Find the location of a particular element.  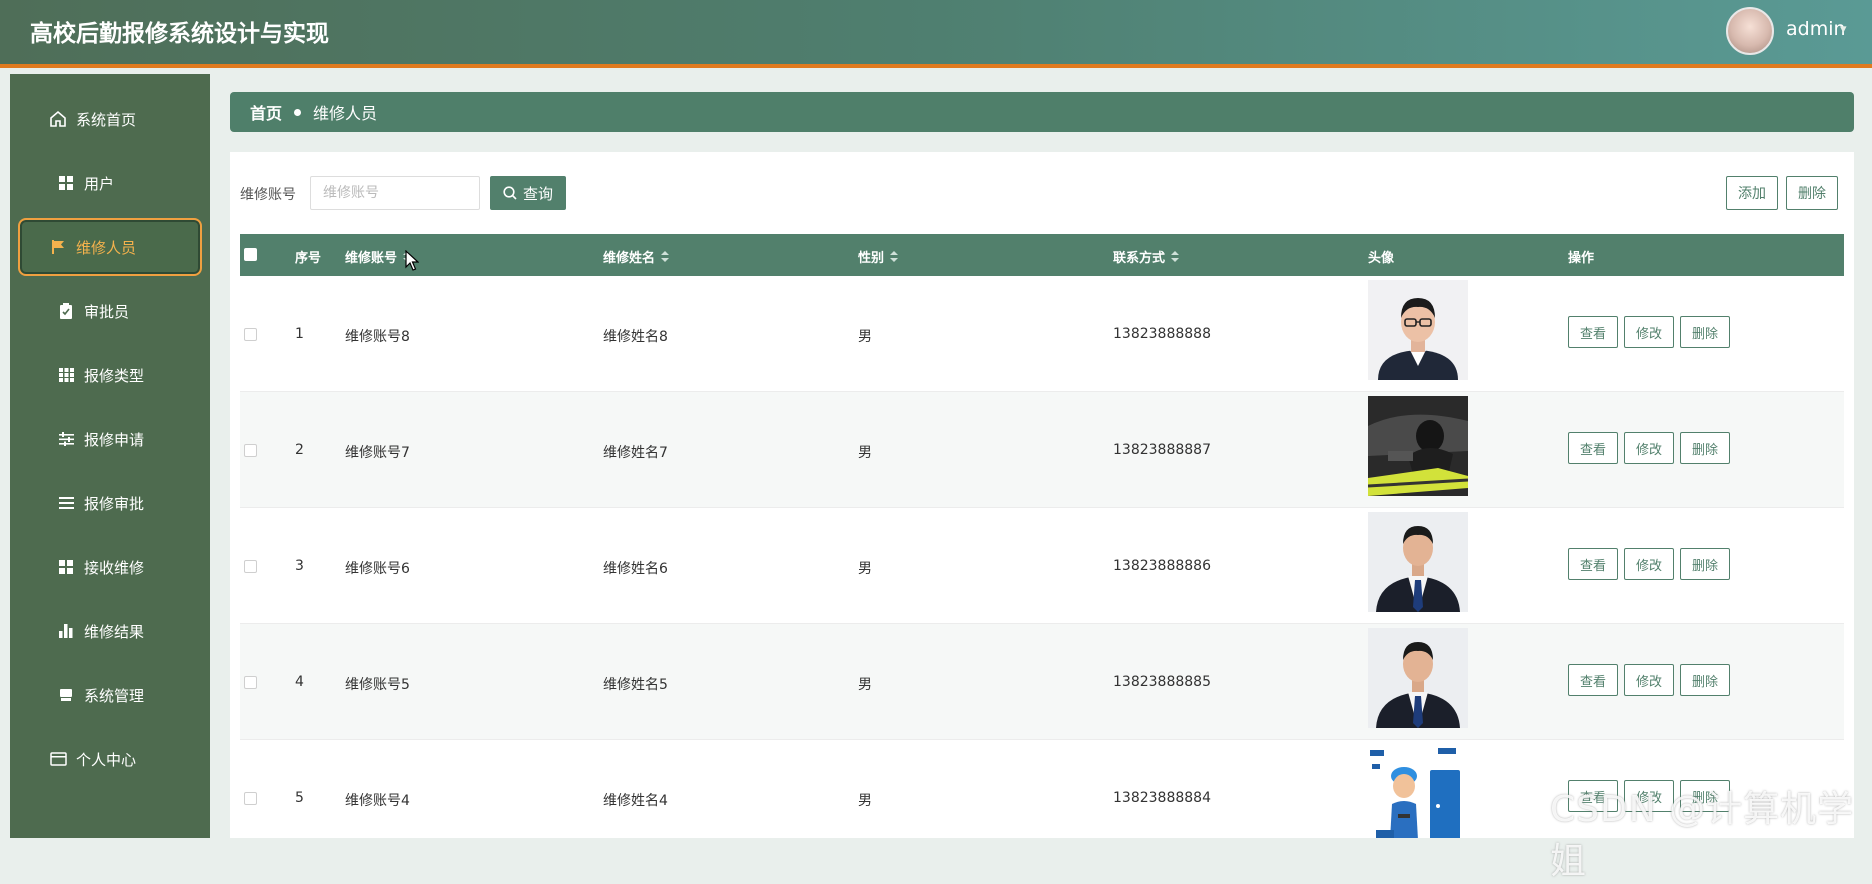

sidebar-item-label: 系统首页 is located at coordinates (106, 119).